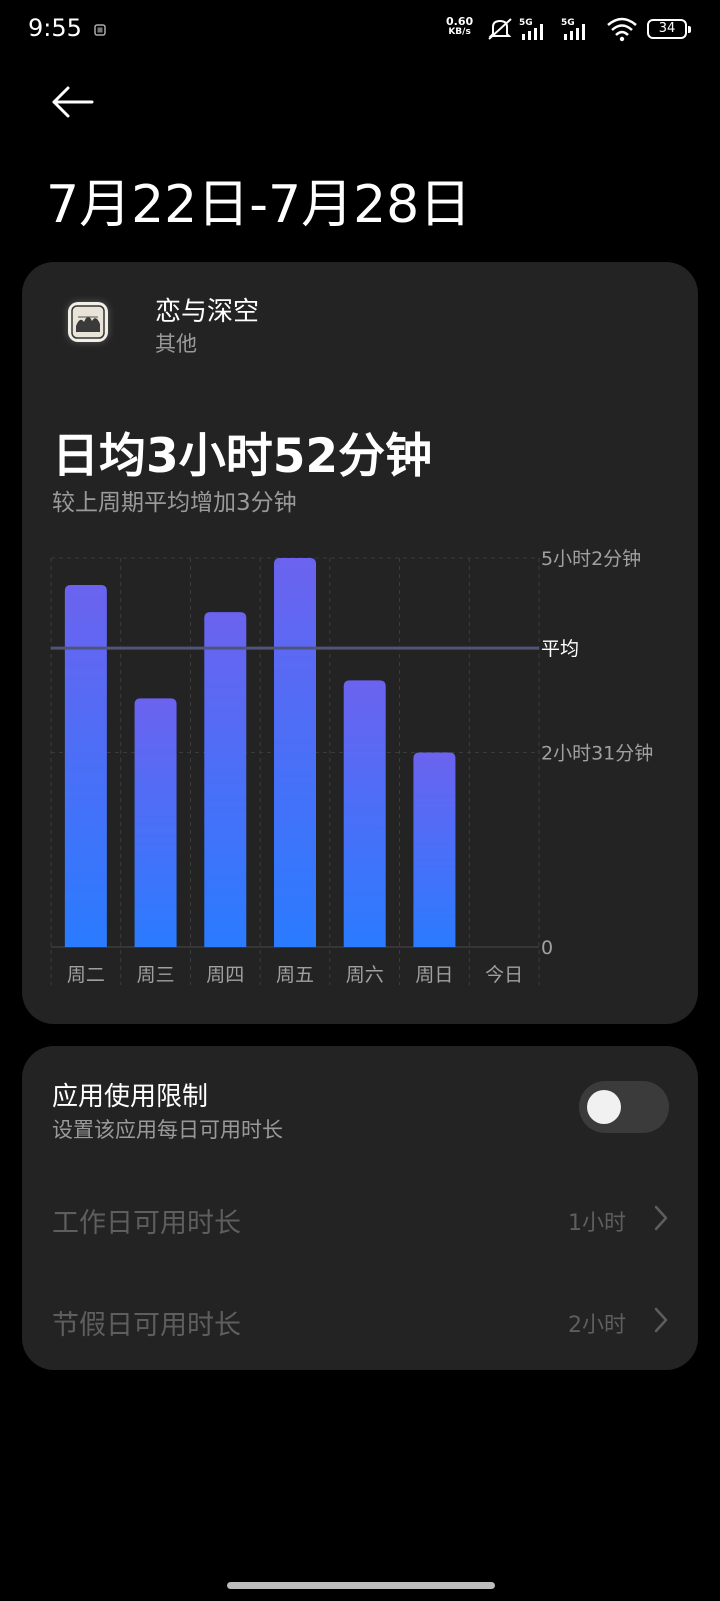 Image resolution: width=720 pixels, height=1601 pixels. What do you see at coordinates (460, 21) in the screenshot?
I see `network-speed-value: 0.60` at bounding box center [460, 21].